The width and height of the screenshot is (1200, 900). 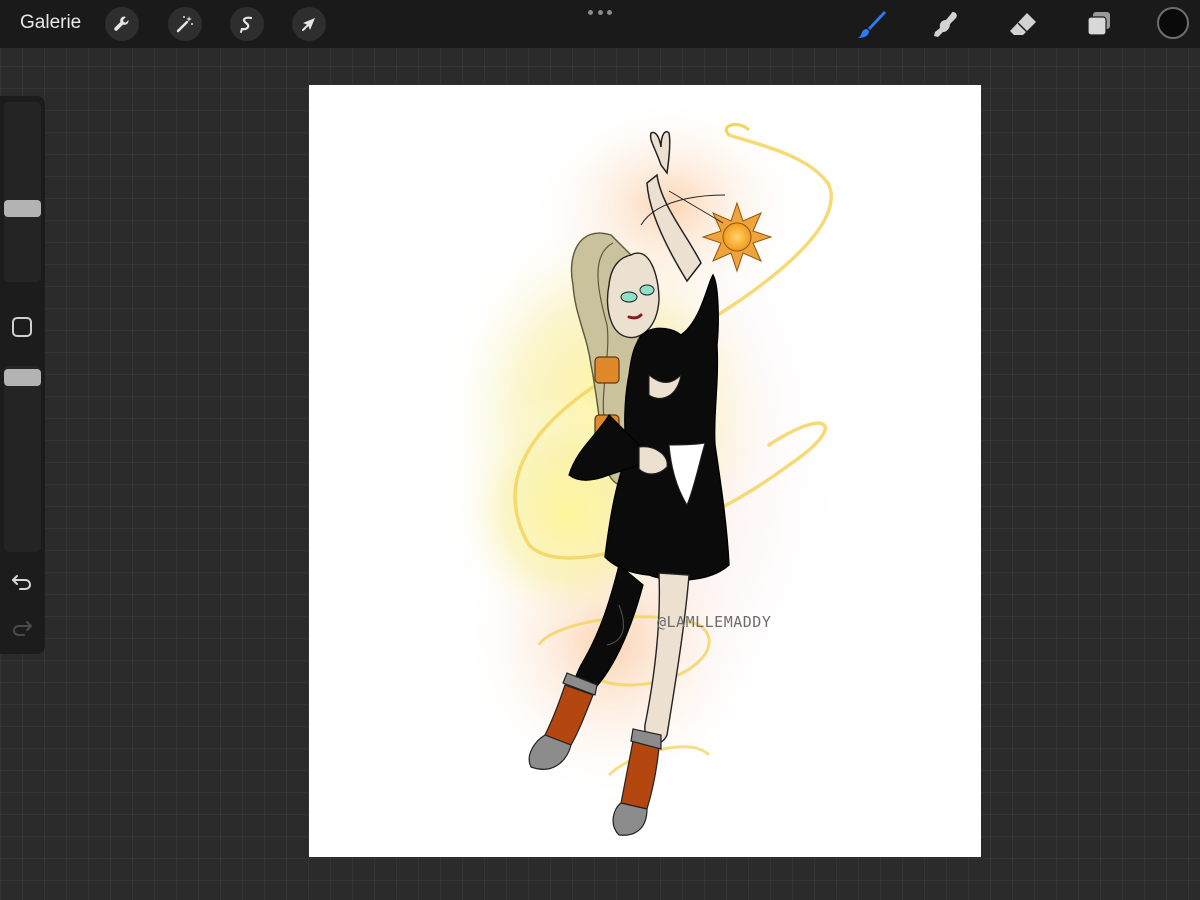 I want to click on brush-tool-button, so click(x=872, y=24).